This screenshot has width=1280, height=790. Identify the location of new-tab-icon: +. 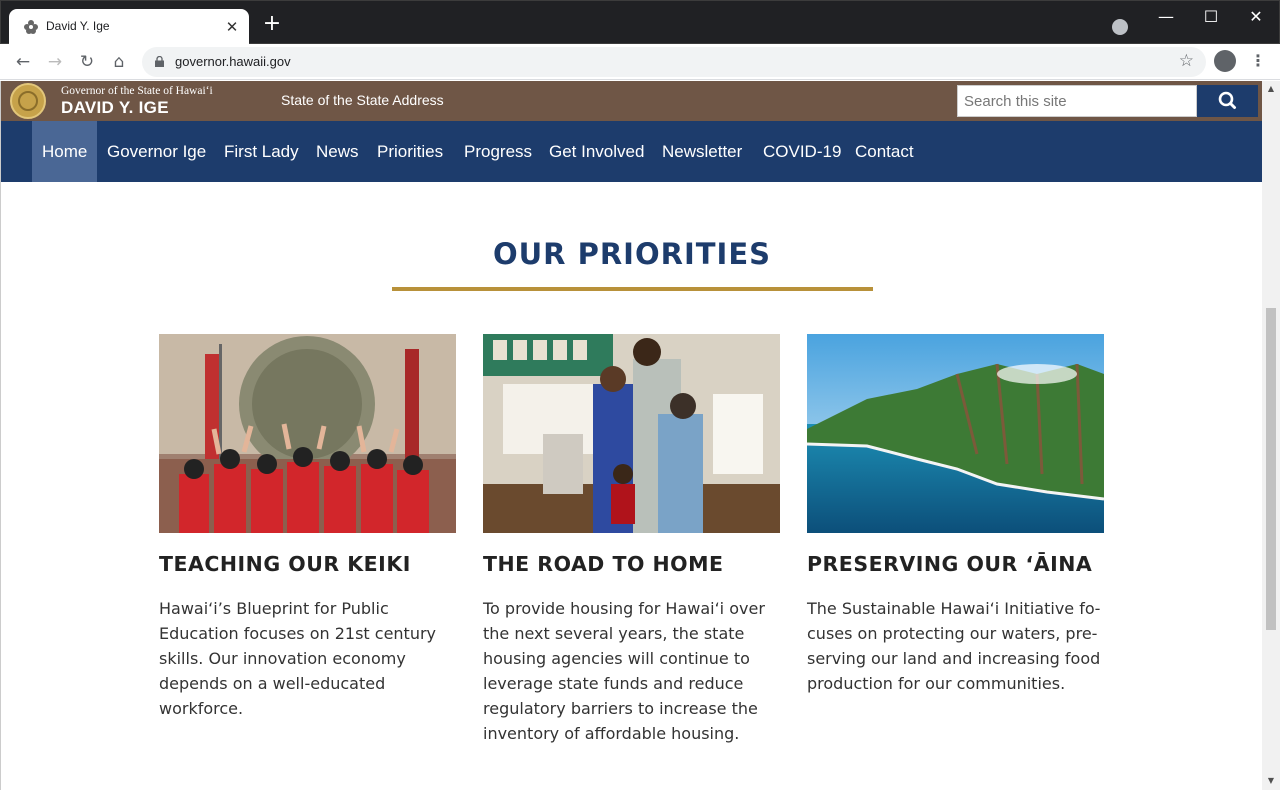
(272, 24).